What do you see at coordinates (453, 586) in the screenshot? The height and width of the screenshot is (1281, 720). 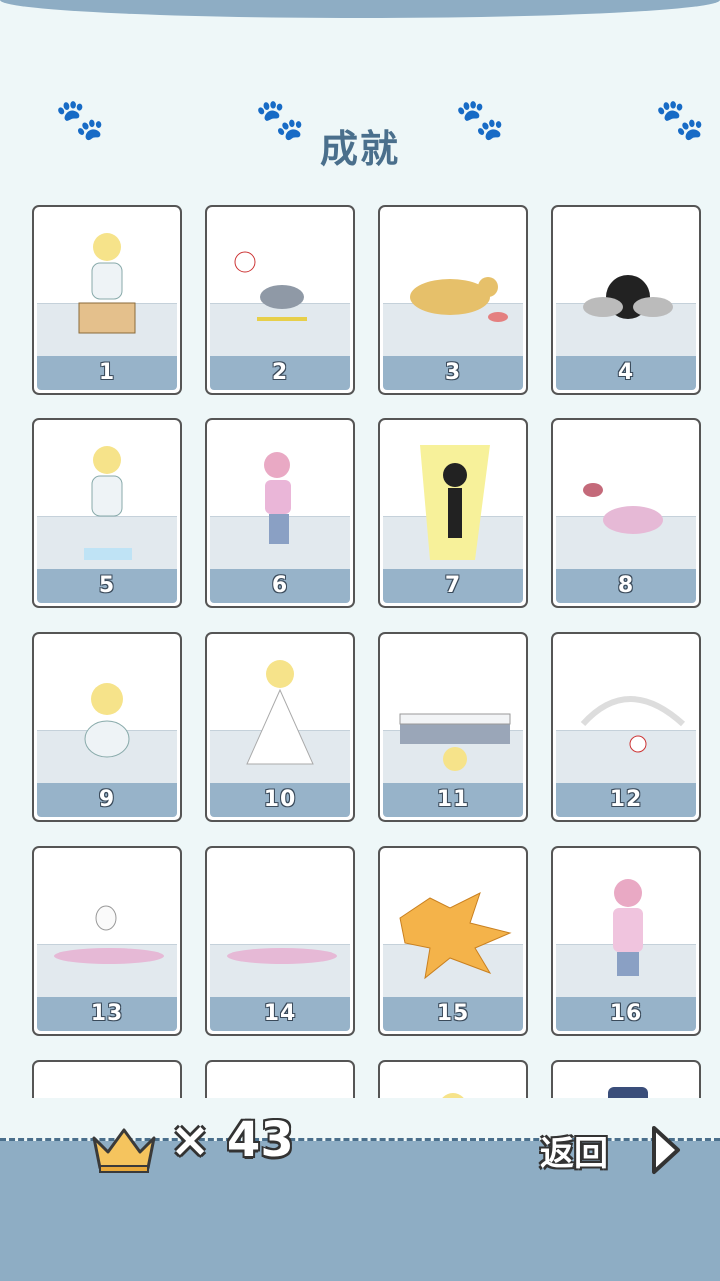 I see `achievement-number: 7` at bounding box center [453, 586].